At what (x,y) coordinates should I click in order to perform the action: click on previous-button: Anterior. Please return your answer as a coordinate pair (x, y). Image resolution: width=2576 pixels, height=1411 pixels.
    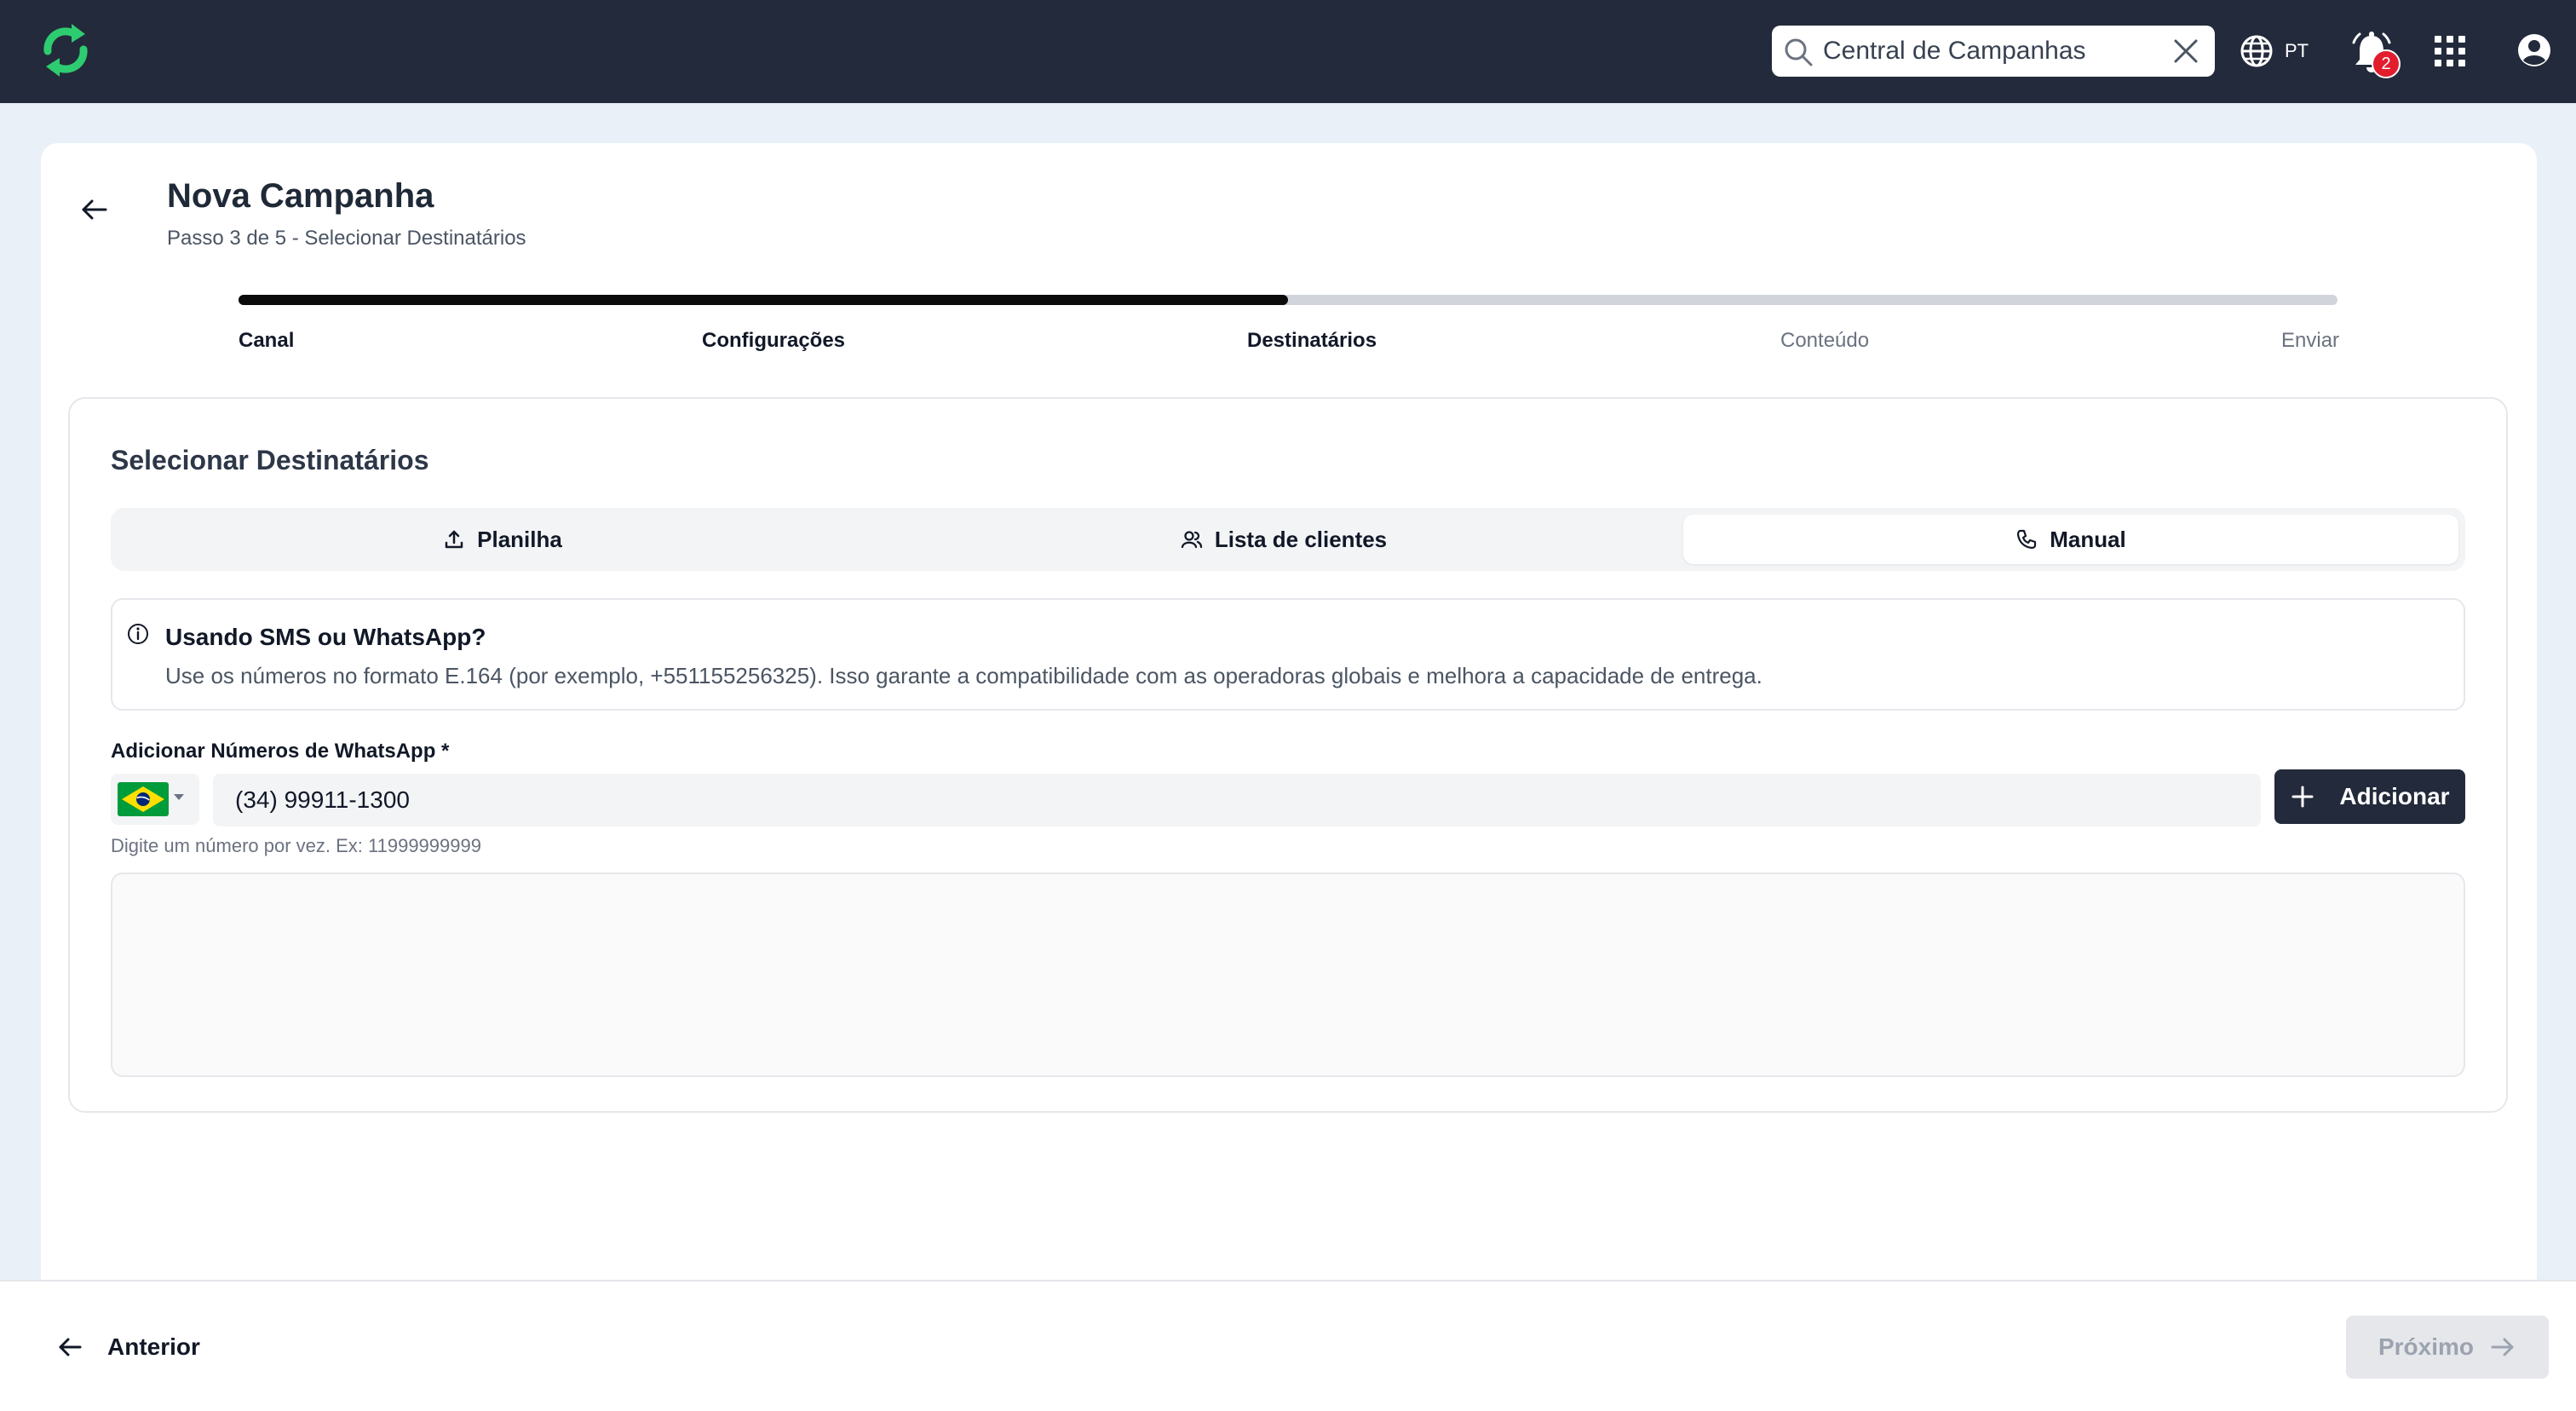
    Looking at the image, I should click on (128, 1347).